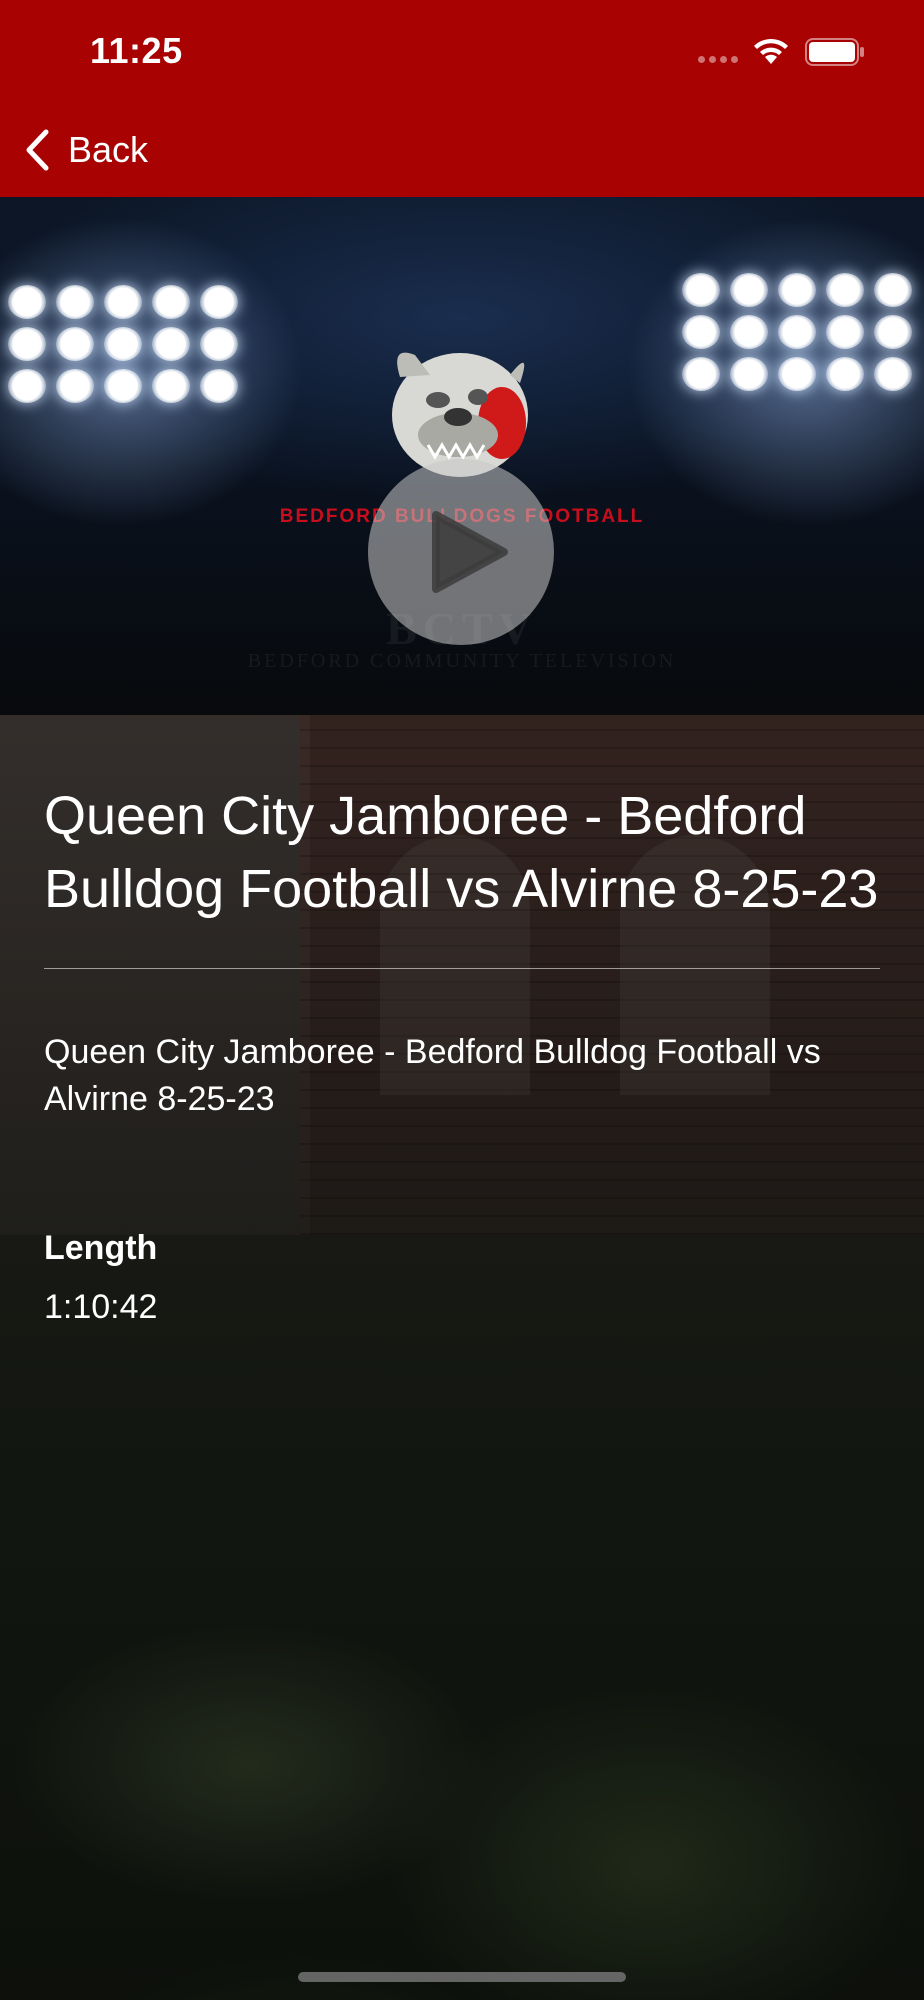 The height and width of the screenshot is (2000, 924). I want to click on length-label: Length, so click(101, 1248).